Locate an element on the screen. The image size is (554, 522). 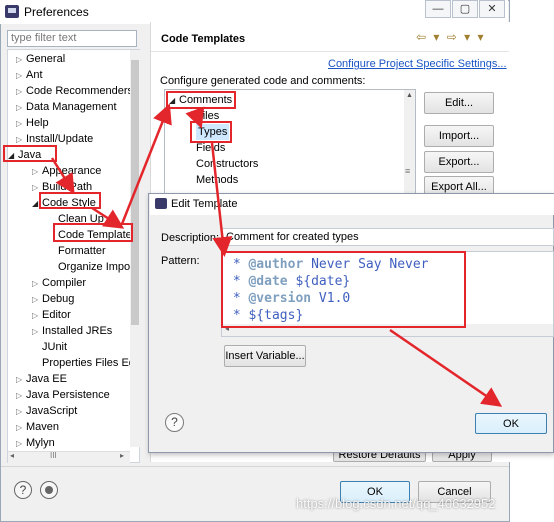
arrow-comments-to-types is located at coordinates (195, 117).